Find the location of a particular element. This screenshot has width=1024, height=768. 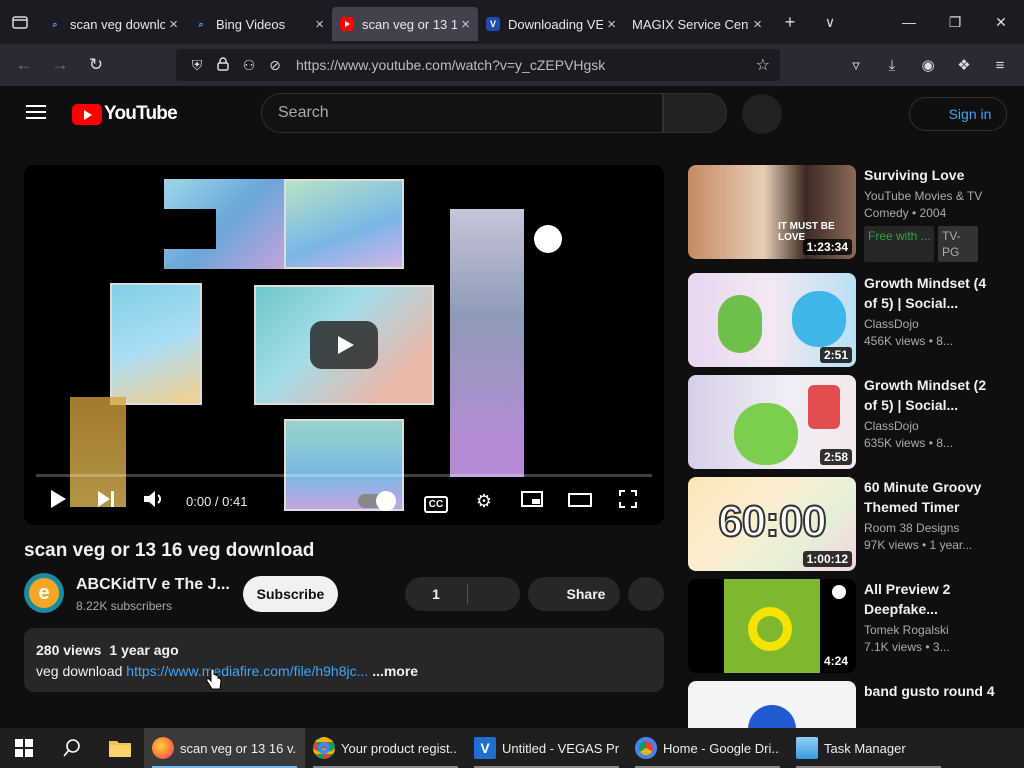

browser-tab-1: ⌕ scan veg download × is located at coordinates (113, 24).